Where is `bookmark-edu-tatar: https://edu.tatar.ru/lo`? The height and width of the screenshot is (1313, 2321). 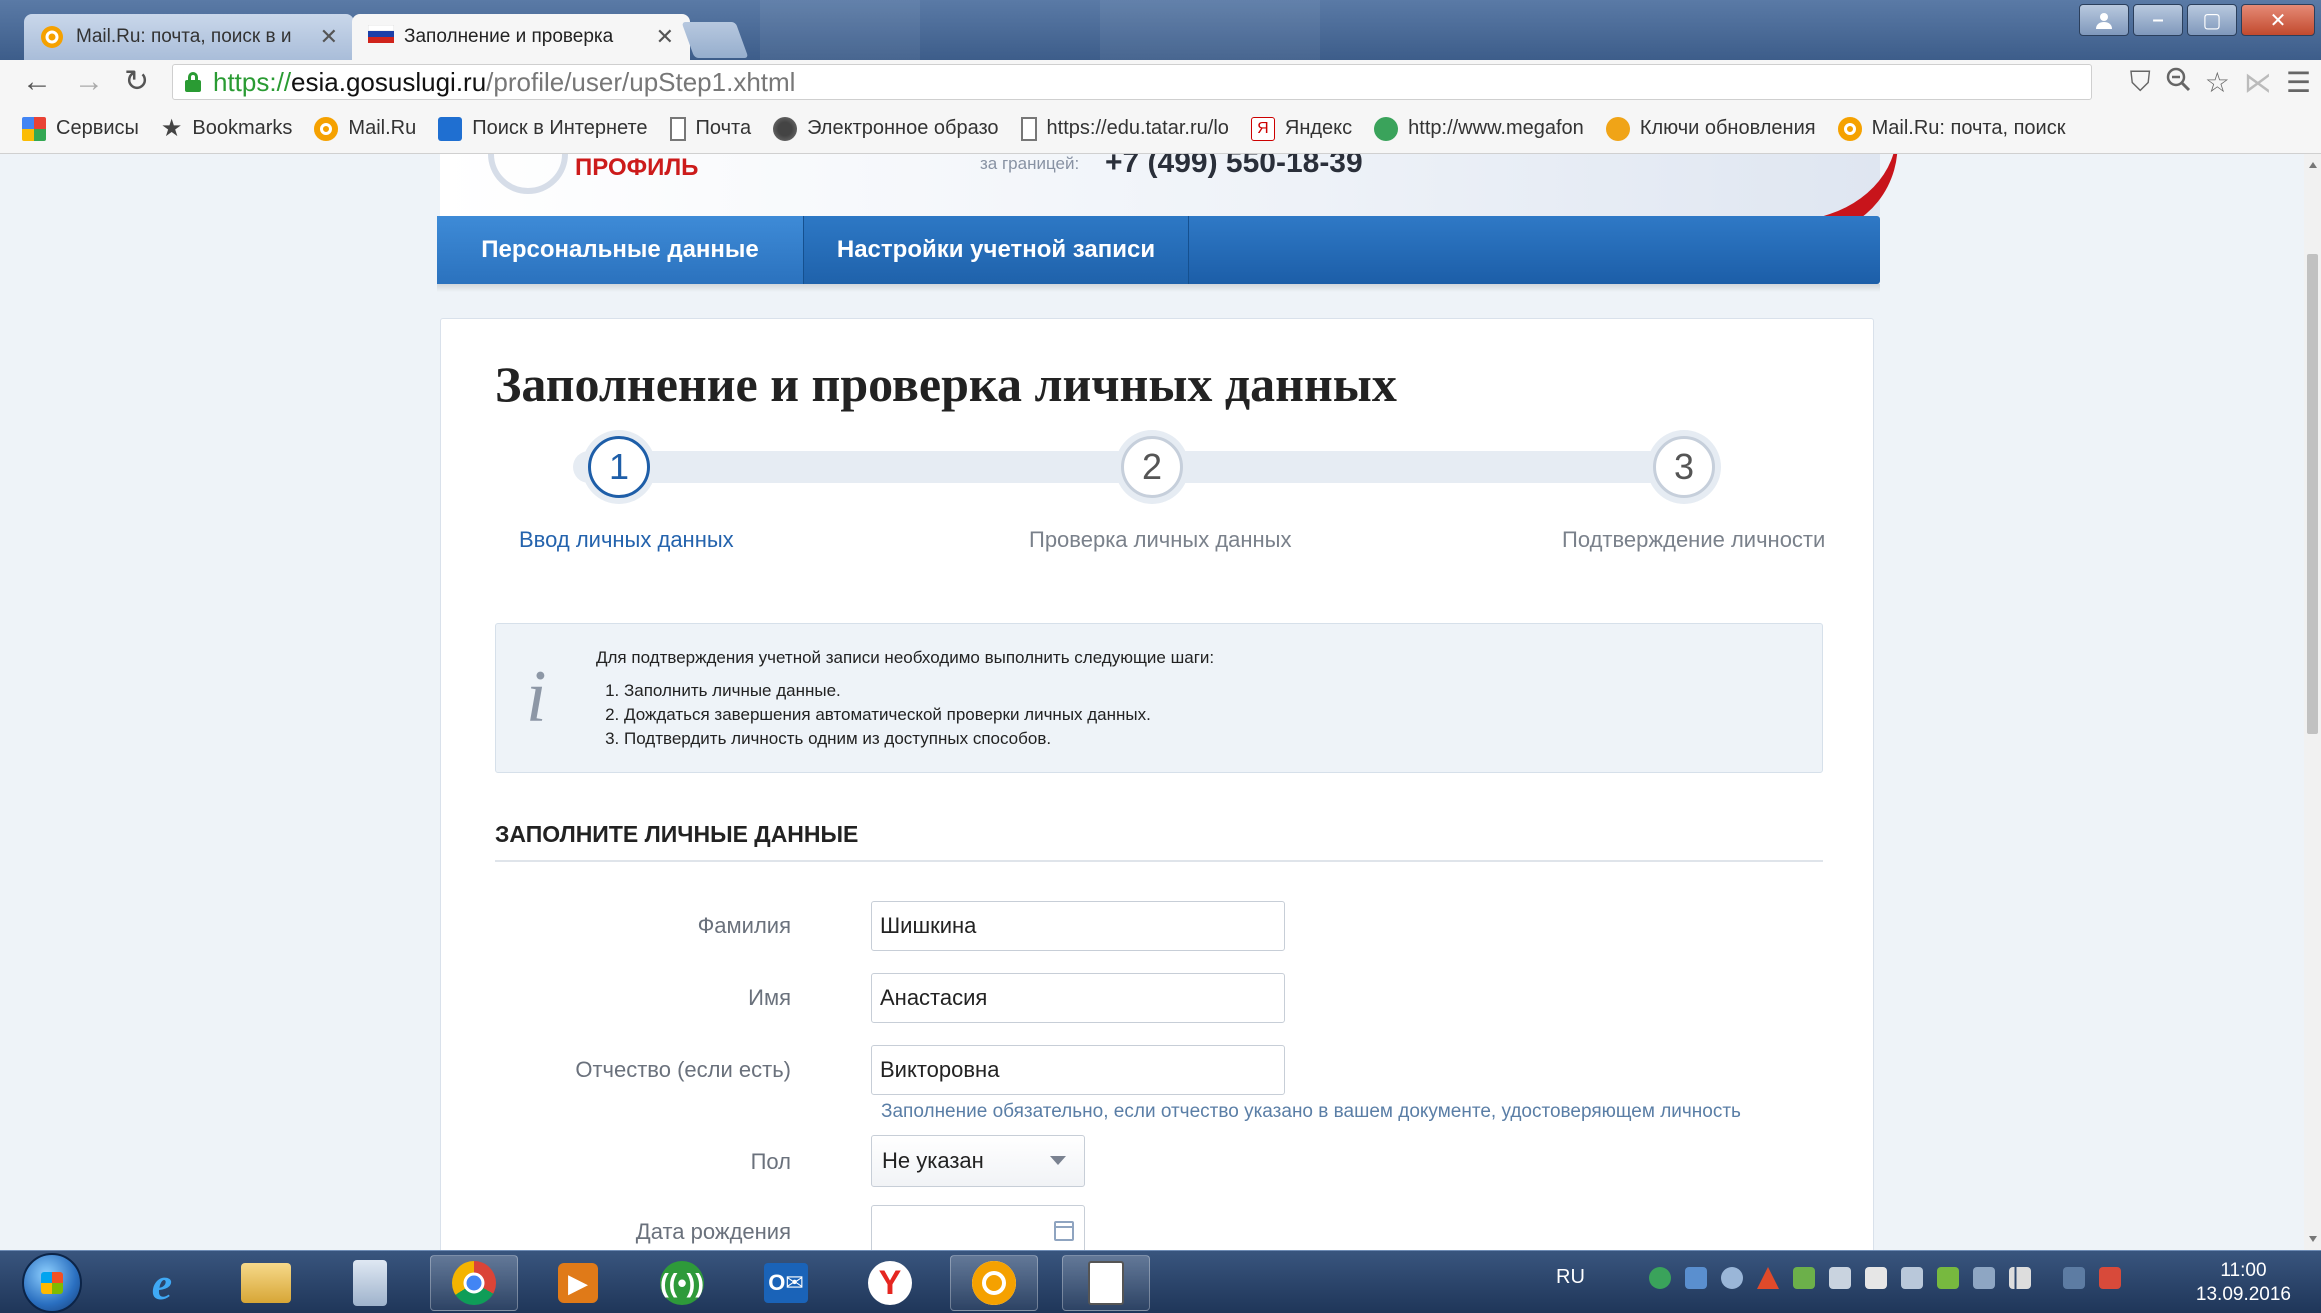
bookmark-edu-tatar: https://edu.tatar.ru/lo is located at coordinates (1124, 128).